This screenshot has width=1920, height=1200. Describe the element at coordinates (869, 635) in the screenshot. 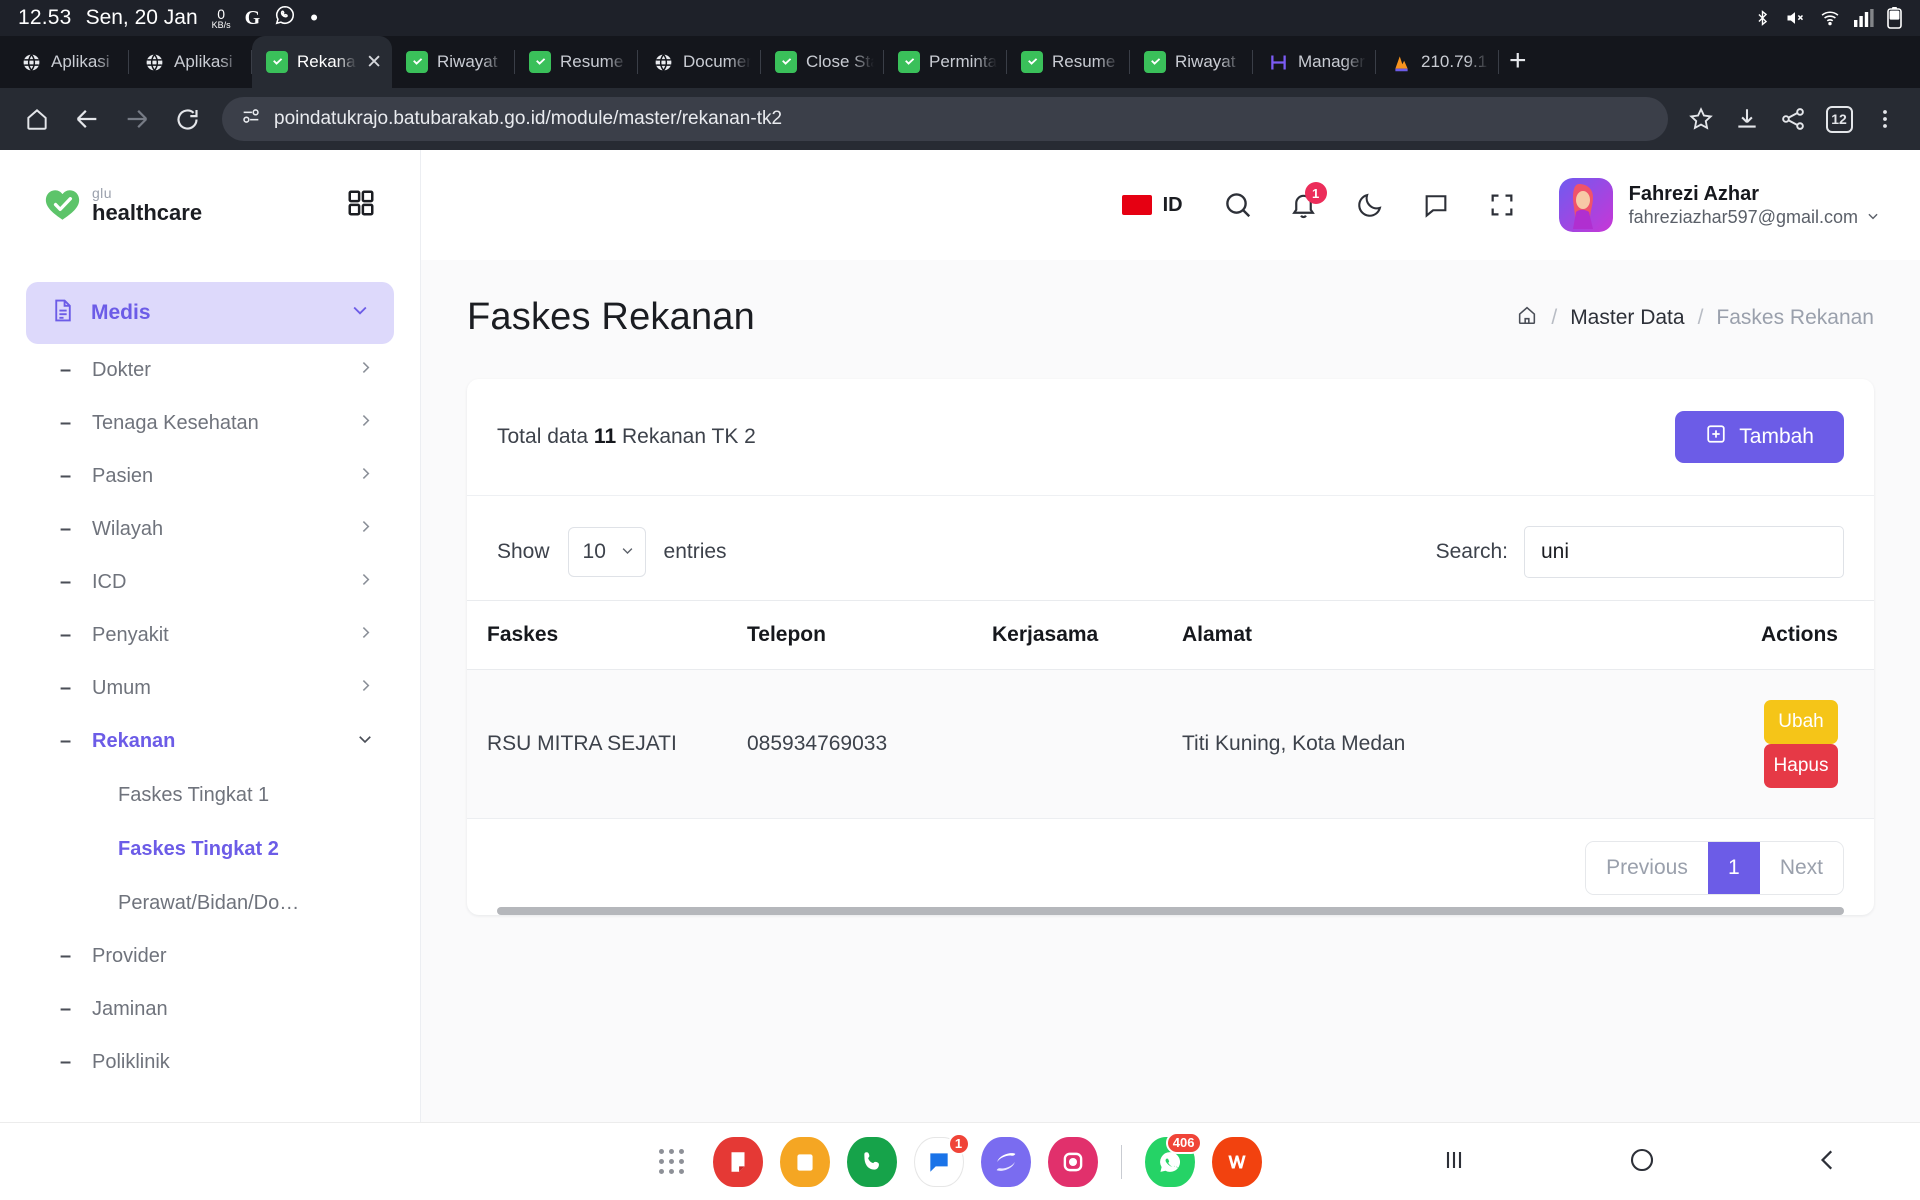

I see `column-header-telepon: Telepon` at that location.